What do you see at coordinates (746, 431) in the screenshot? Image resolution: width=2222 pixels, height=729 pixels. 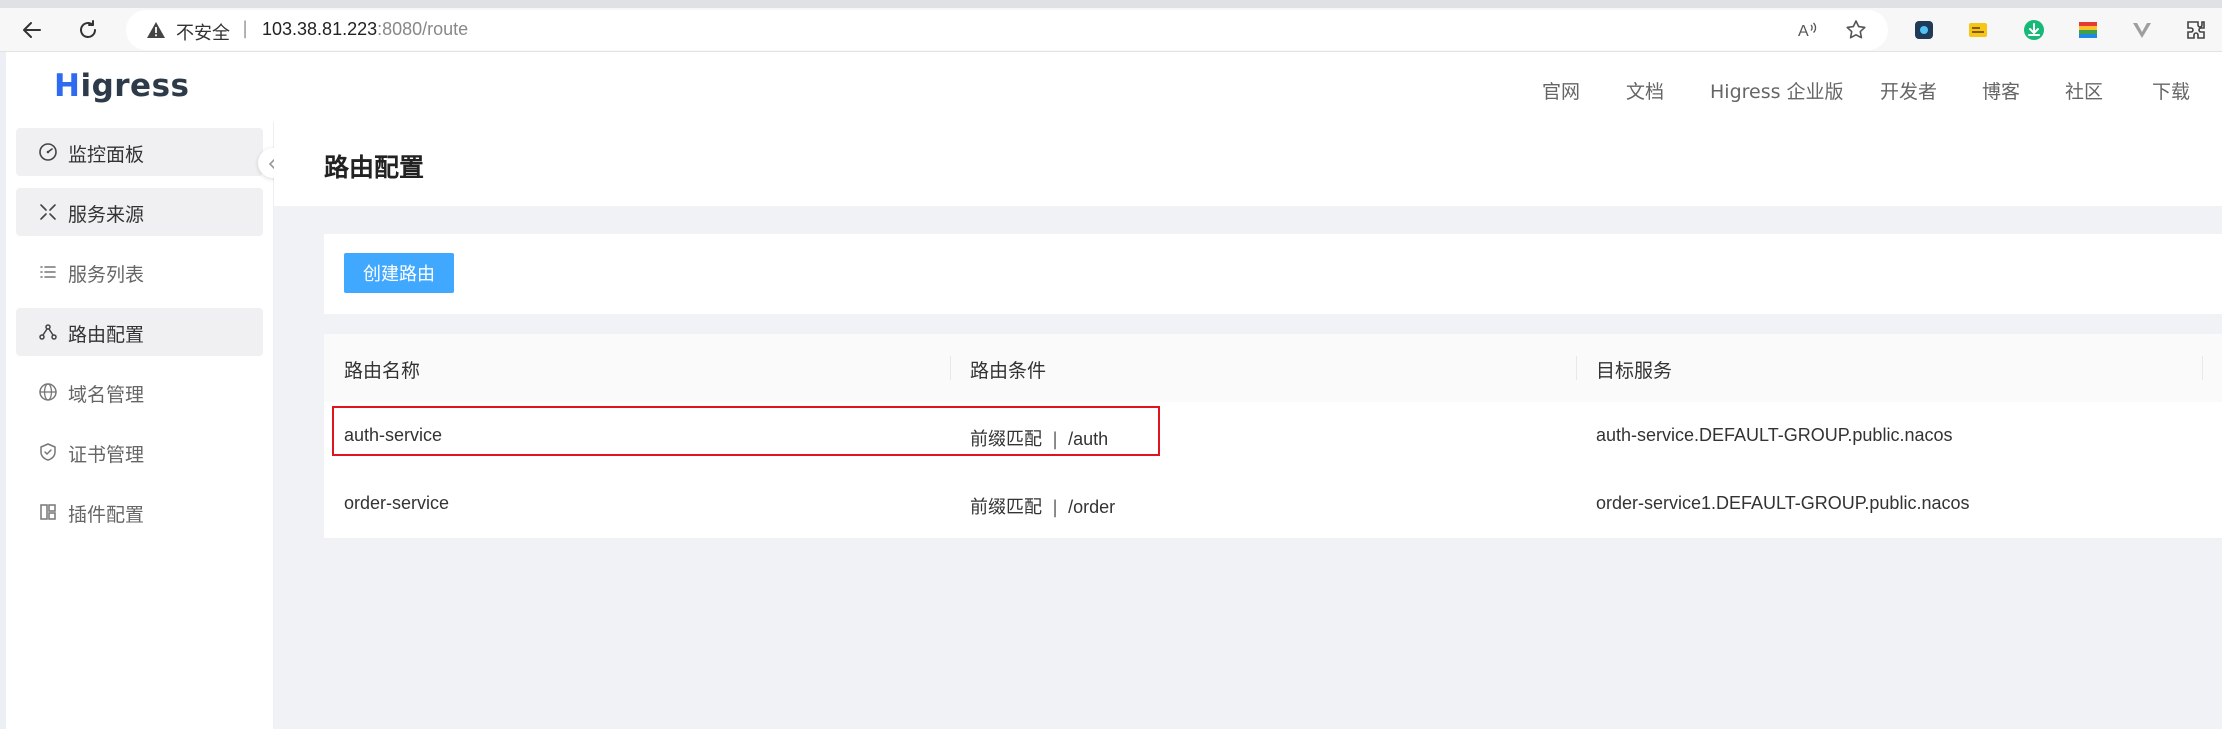 I see `highlight-annotation-box` at bounding box center [746, 431].